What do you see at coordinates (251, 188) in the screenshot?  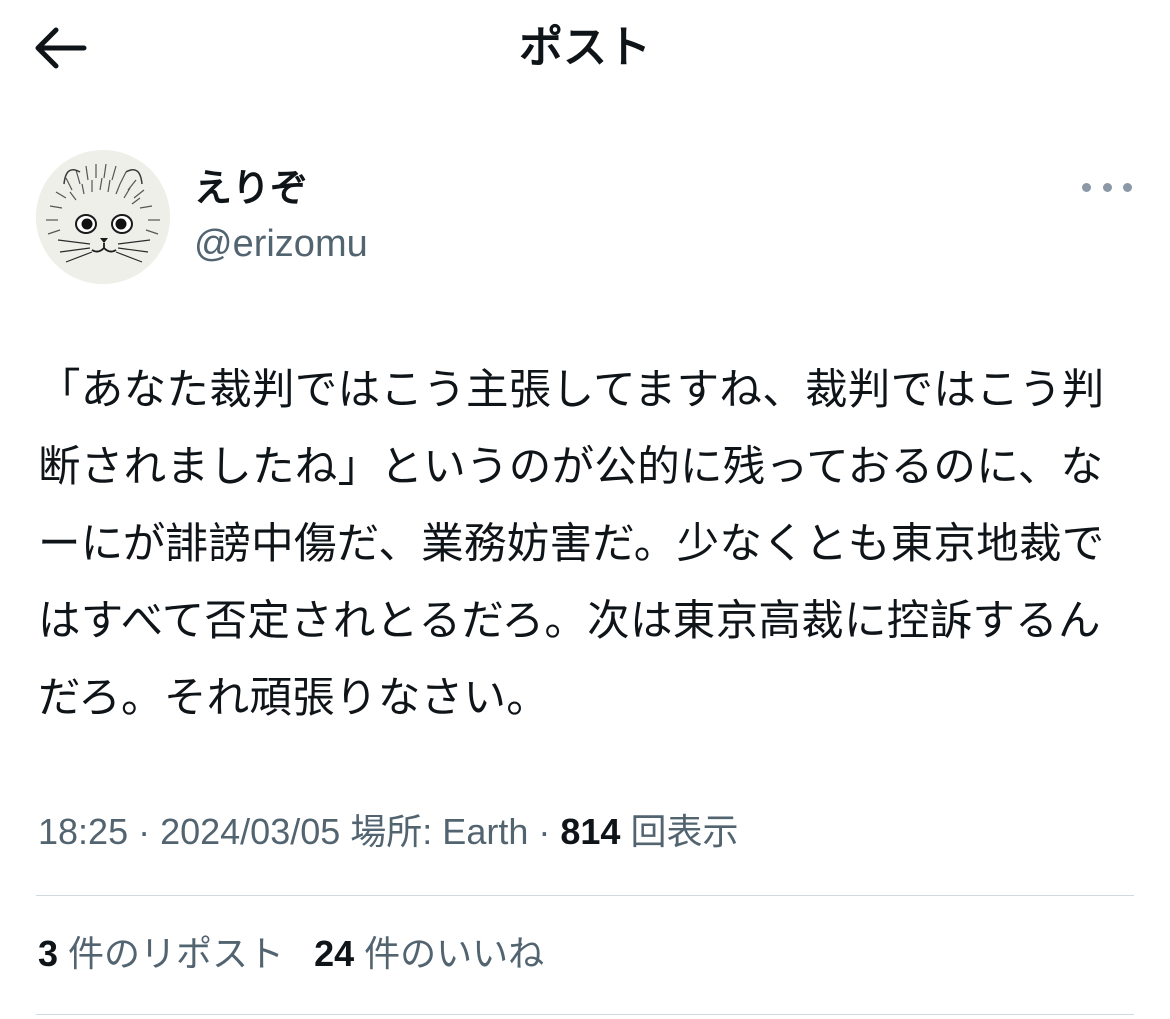 I see `author-display-name: えりぞ` at bounding box center [251, 188].